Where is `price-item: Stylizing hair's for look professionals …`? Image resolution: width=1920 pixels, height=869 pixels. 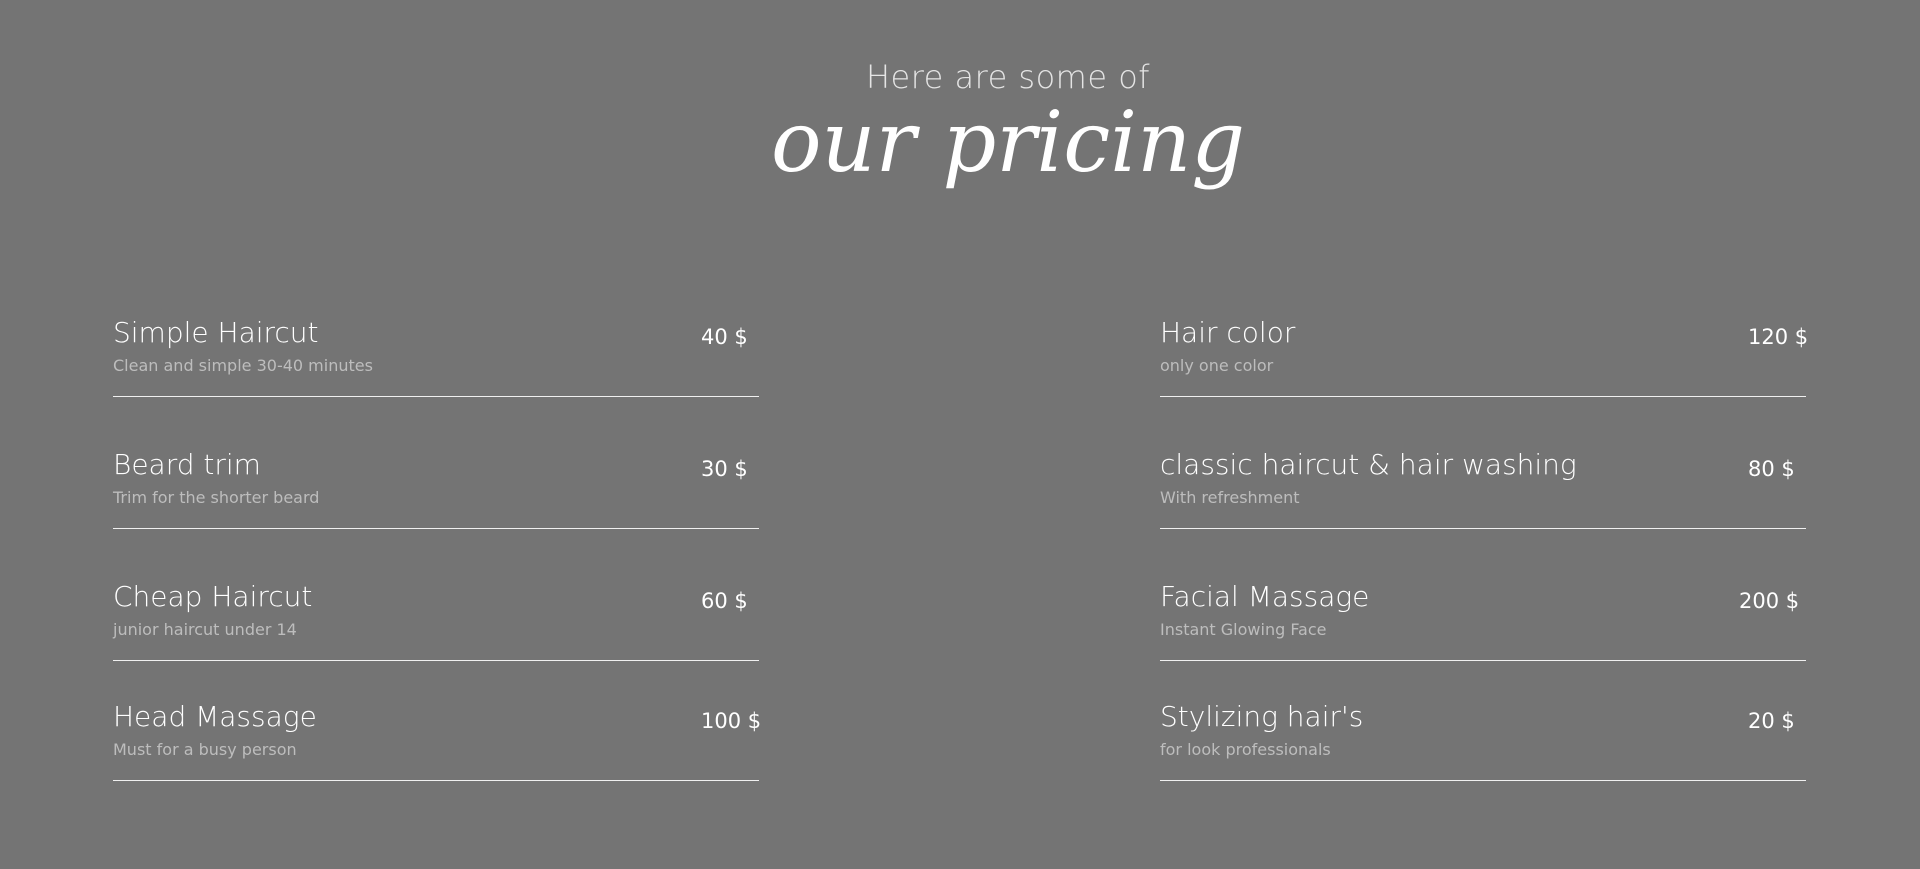 price-item: Stylizing hair's for look professionals … is located at coordinates (1483, 740).